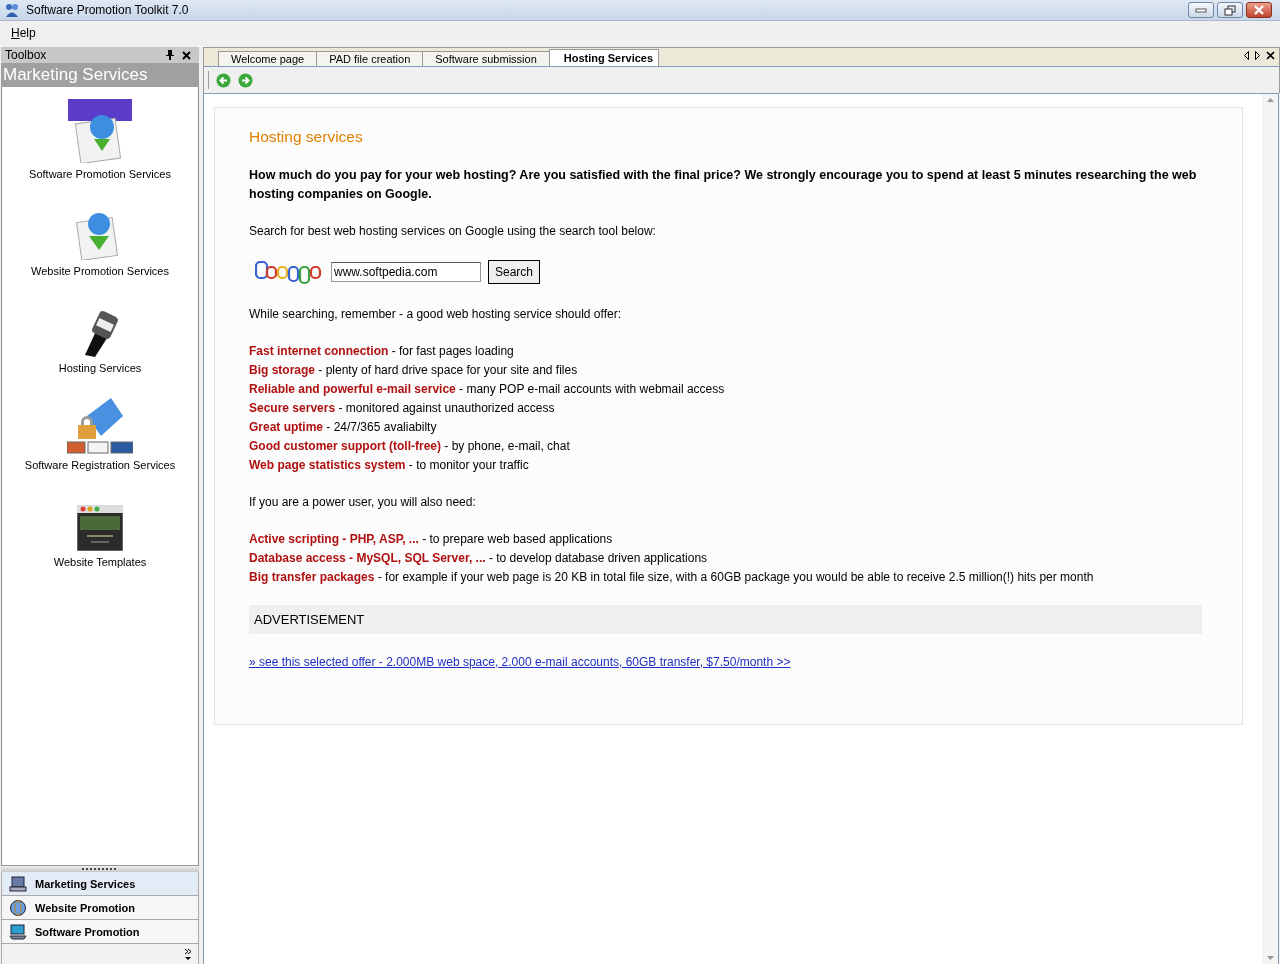 The width and height of the screenshot is (1280, 964). Describe the element at coordinates (431, 539) in the screenshot. I see `feature-line: Active scripting - PHP, ASP, ... - to prepare web based applications` at that location.